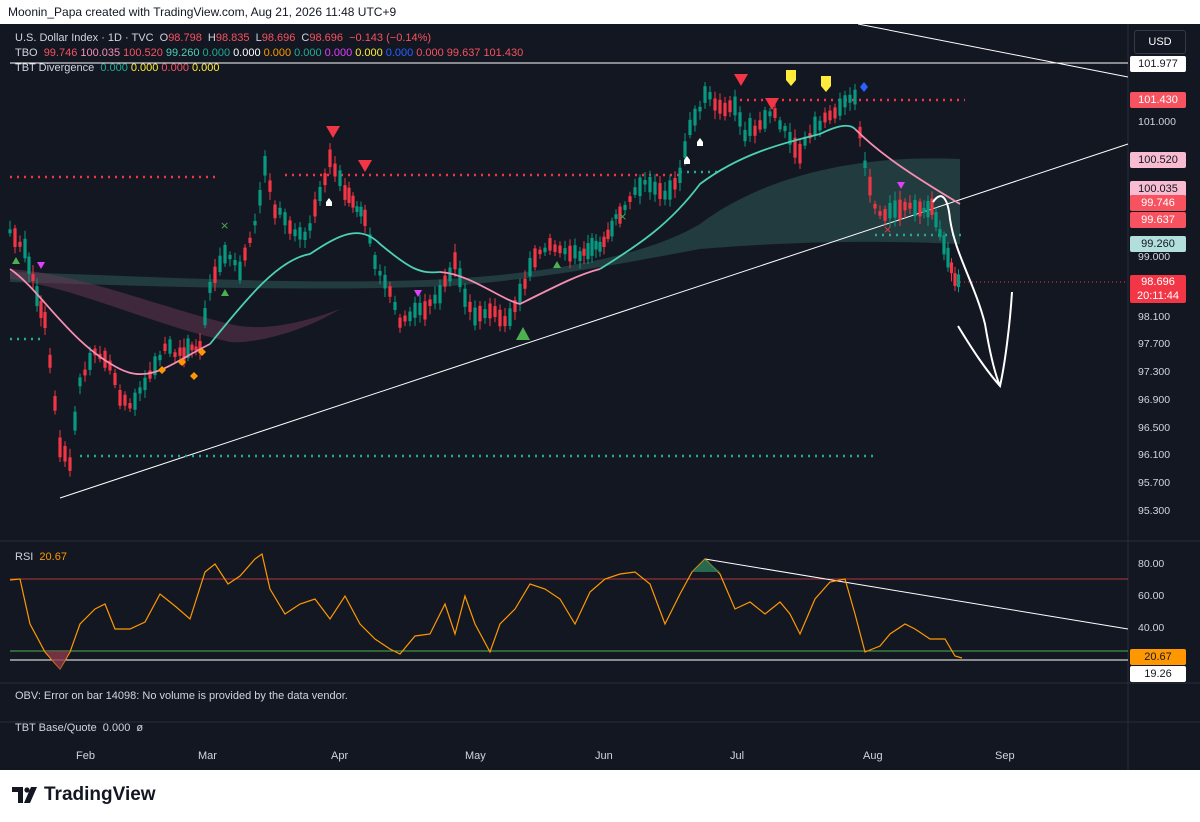 This screenshot has width=1200, height=822. I want to click on price-label-tbo-high: 101.430, so click(1158, 100).